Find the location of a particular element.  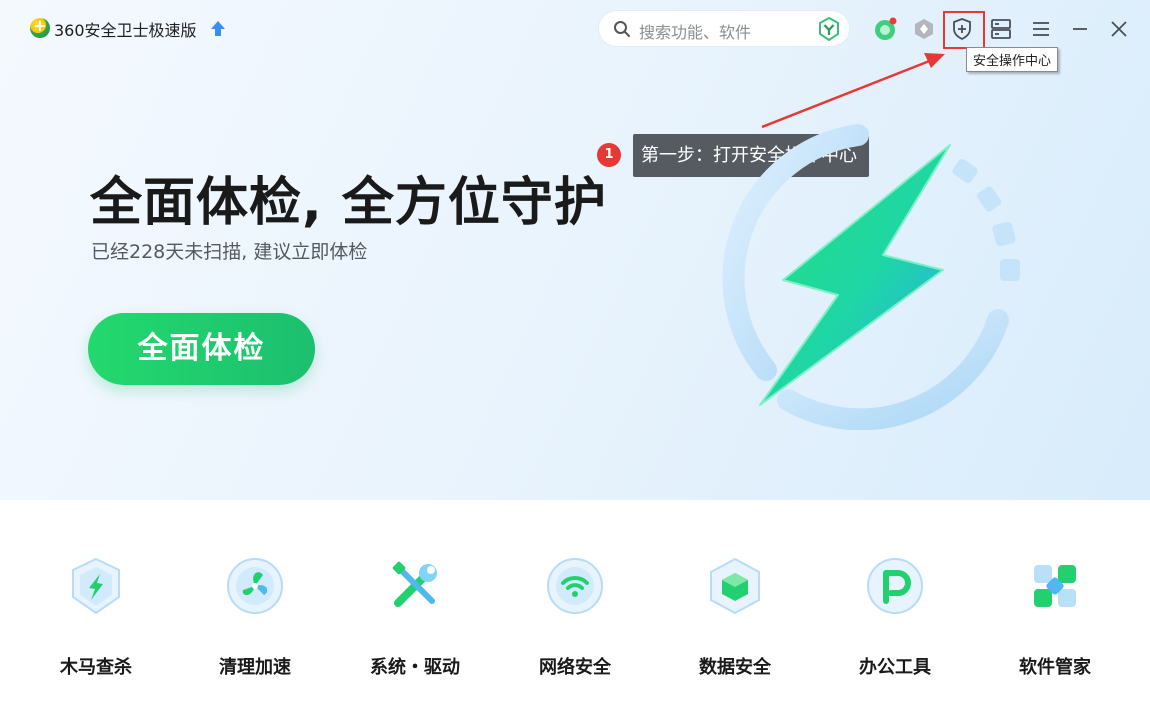

lightning-shield-emblem-icon is located at coordinates (871, 277).